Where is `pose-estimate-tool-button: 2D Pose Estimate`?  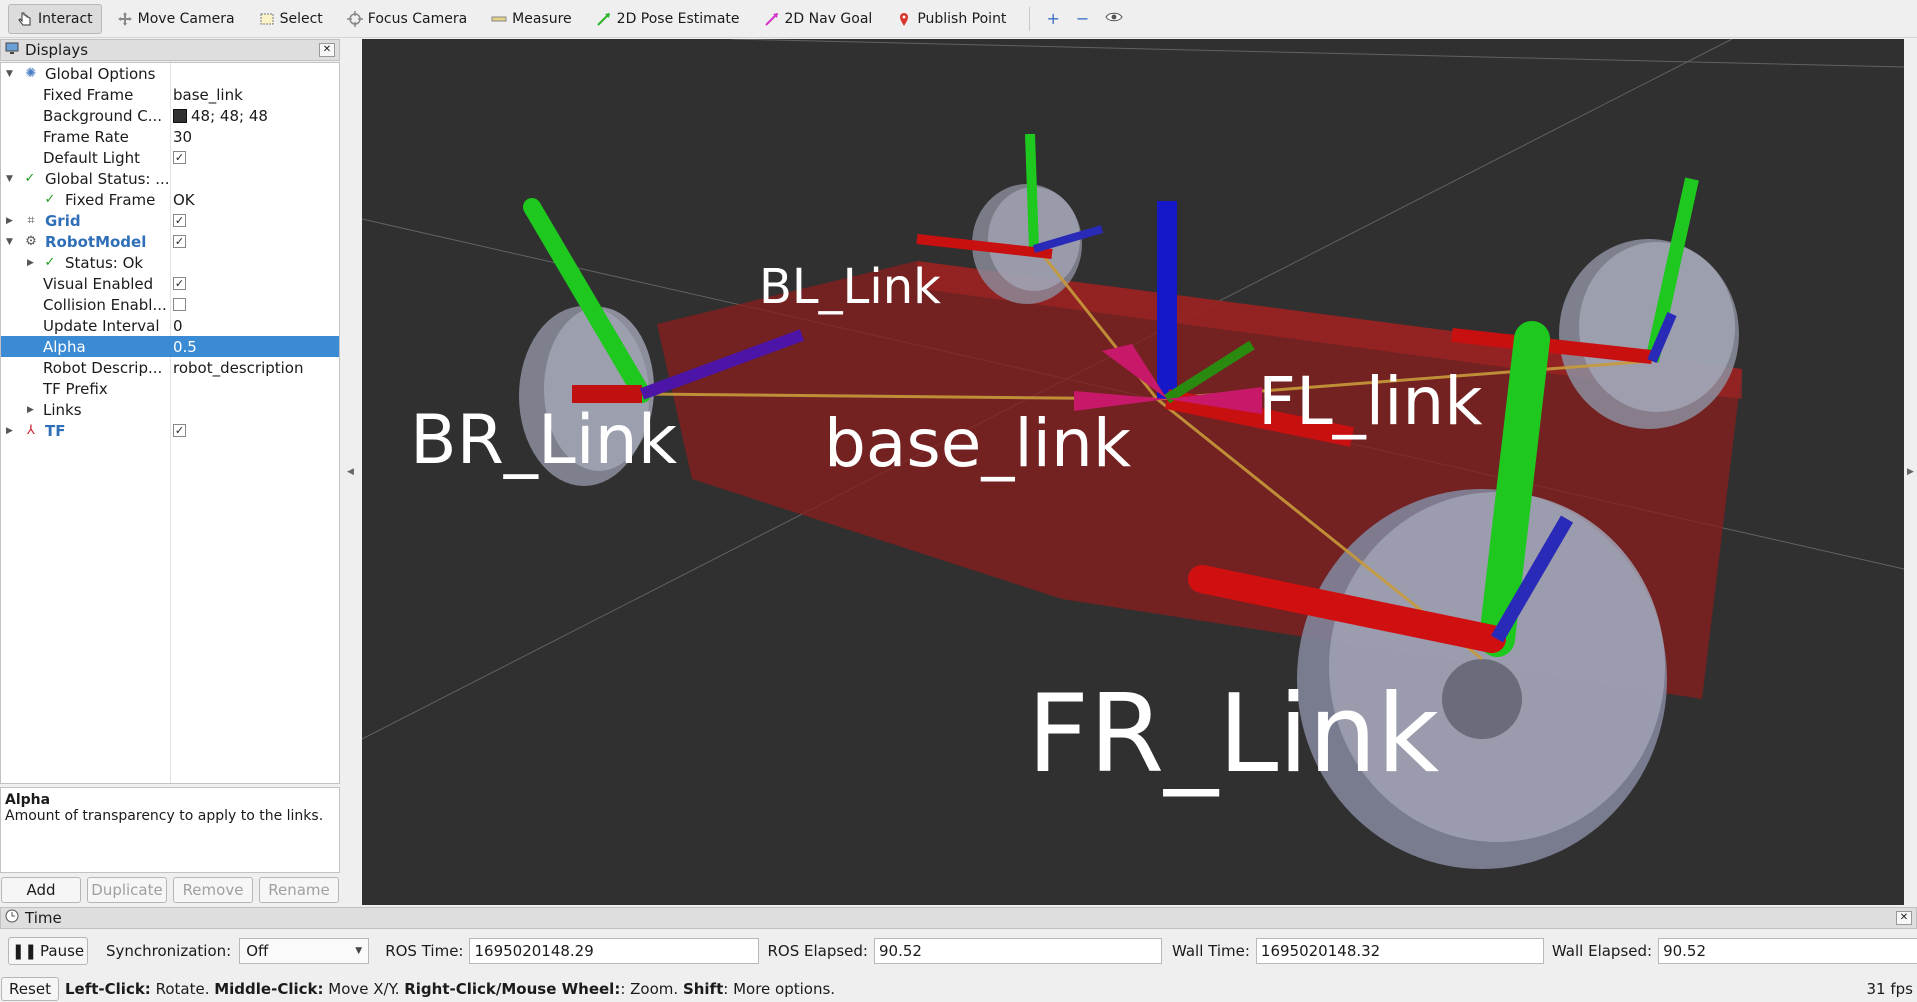
pose-estimate-tool-button: 2D Pose Estimate is located at coordinates (668, 19).